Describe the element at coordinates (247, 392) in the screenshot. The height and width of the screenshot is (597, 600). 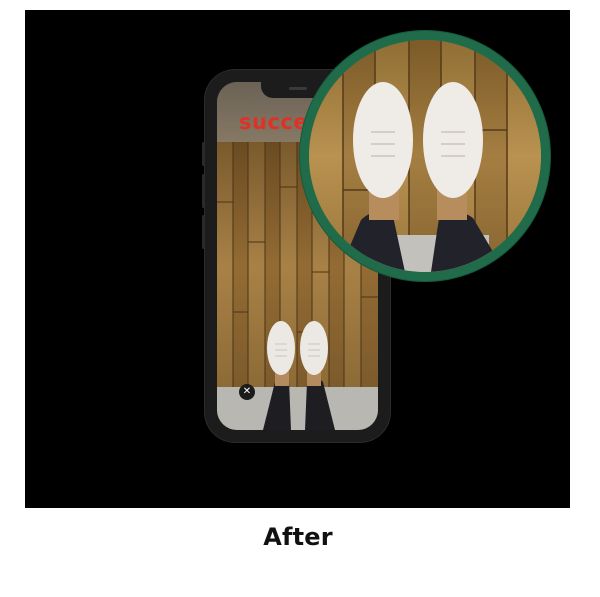
I see `close-icon: ✕` at that location.